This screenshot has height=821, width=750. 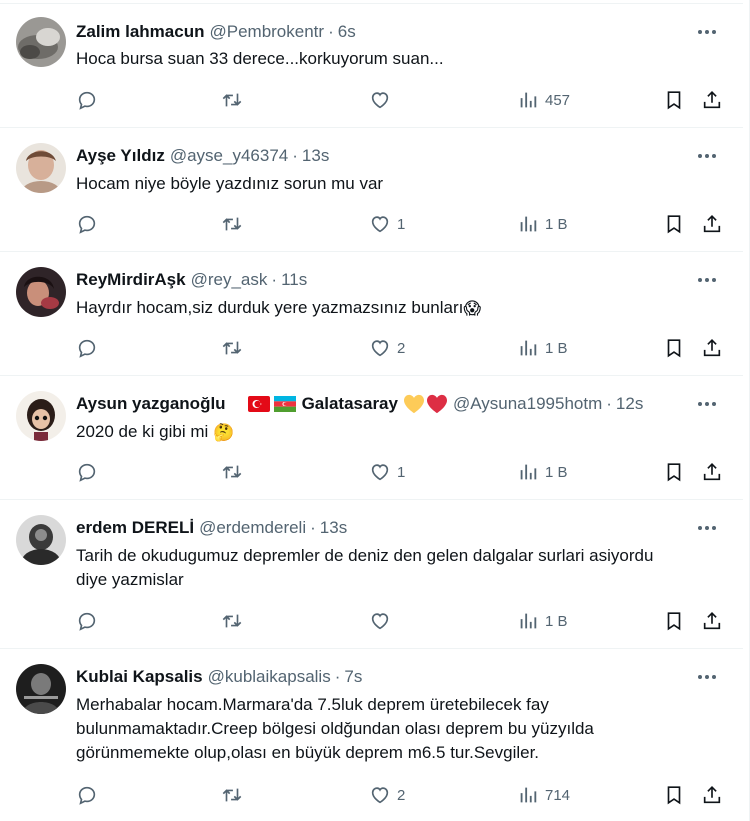 What do you see at coordinates (629, 404) in the screenshot?
I see `timestamp: 12s` at bounding box center [629, 404].